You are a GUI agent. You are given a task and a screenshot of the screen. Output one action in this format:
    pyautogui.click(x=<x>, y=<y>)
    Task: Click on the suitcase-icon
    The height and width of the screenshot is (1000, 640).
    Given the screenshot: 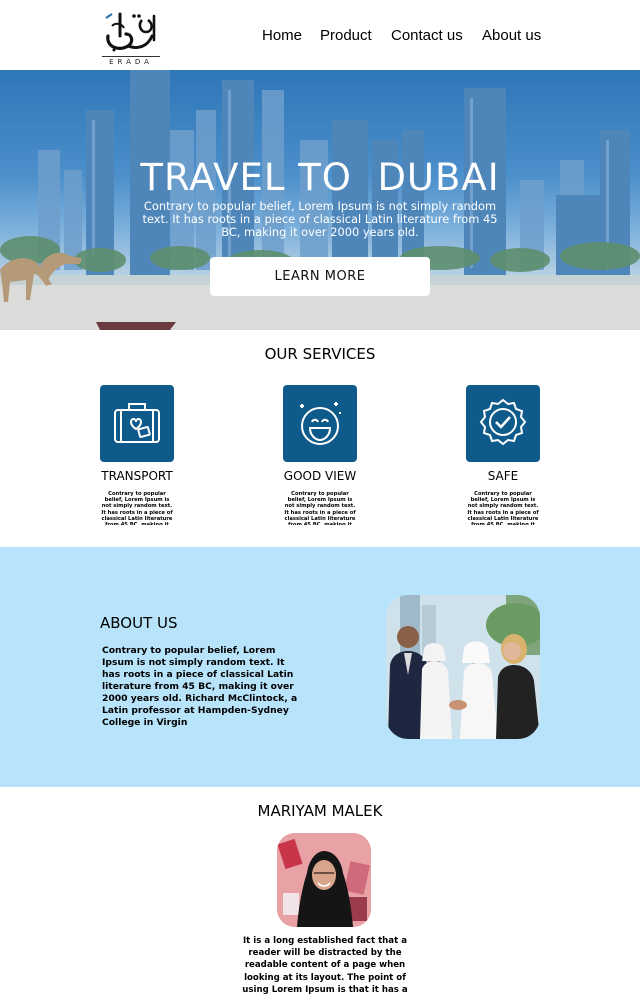 What is the action you would take?
    pyautogui.click(x=137, y=423)
    